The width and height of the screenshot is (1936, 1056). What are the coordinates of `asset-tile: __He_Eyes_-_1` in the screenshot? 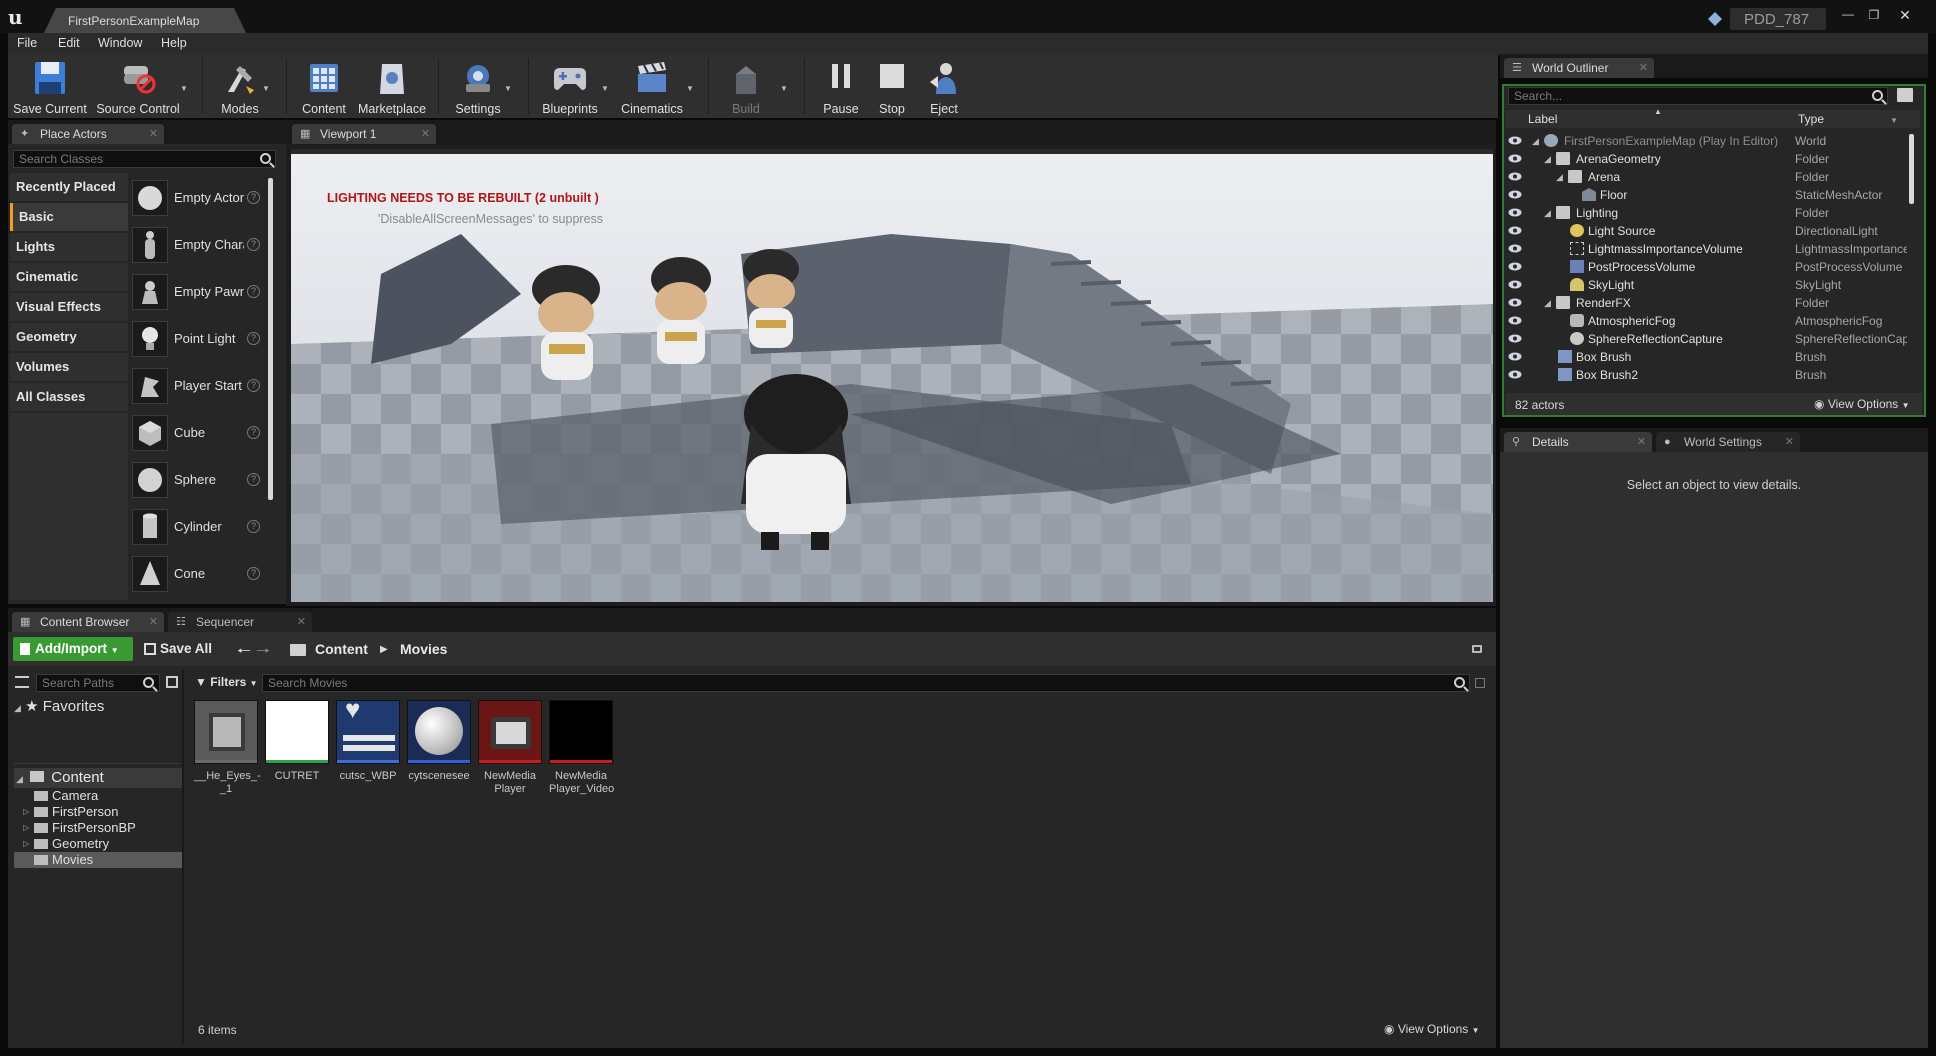 It's located at (227, 748).